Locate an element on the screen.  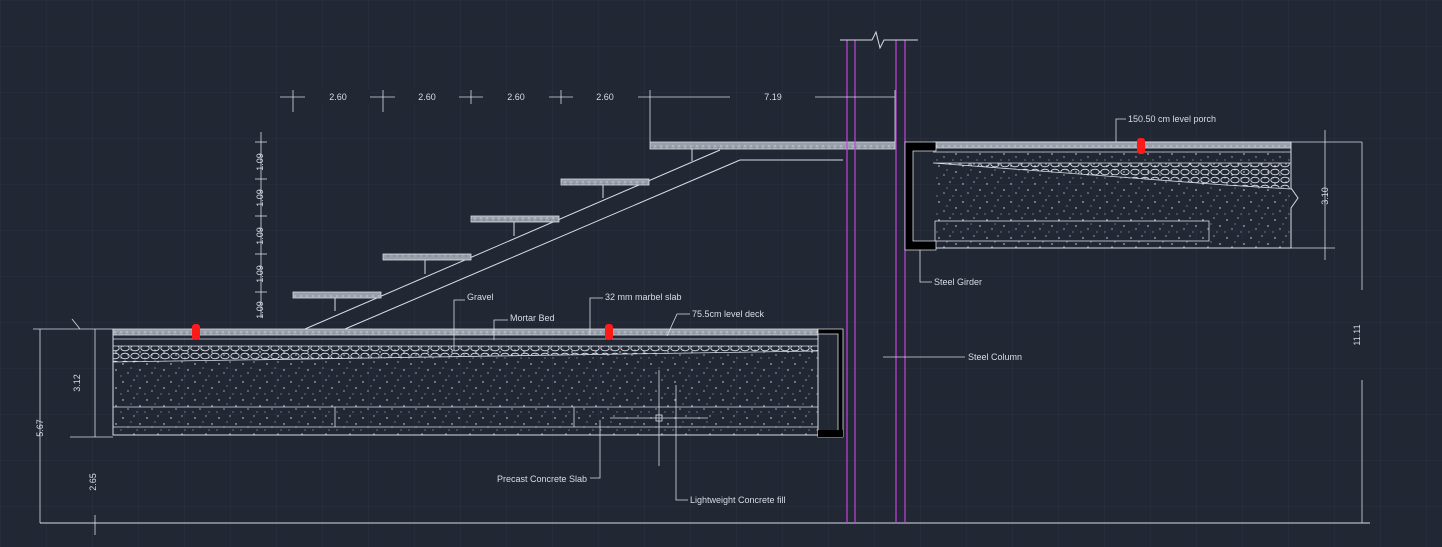
label-gravel: Gravel is located at coordinates (480, 297).